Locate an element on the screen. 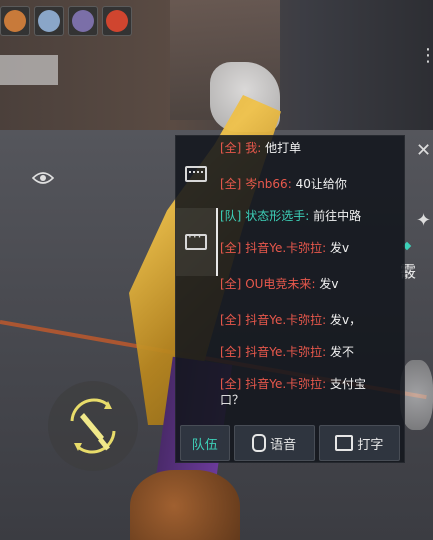 The image size is (433, 540). chat-actions: 队伍 语音 打字 is located at coordinates (290, 442).